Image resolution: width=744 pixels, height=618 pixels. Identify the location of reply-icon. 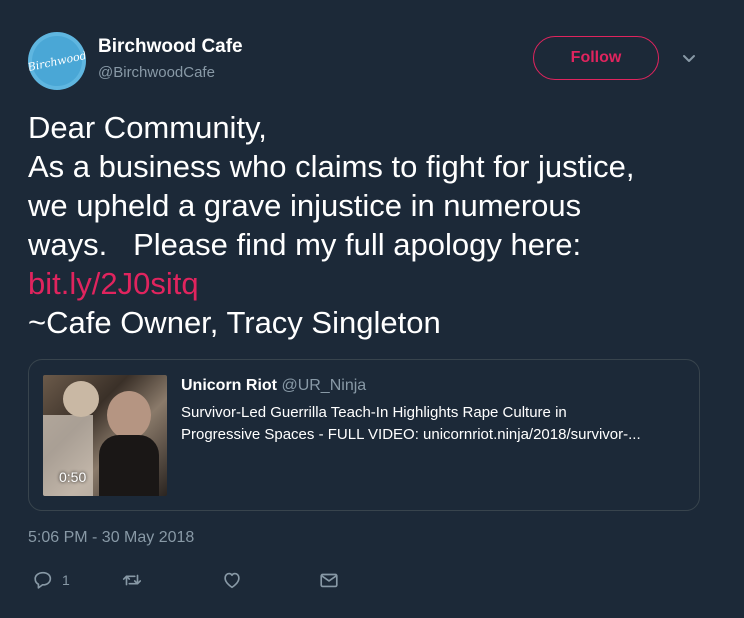
(43, 580).